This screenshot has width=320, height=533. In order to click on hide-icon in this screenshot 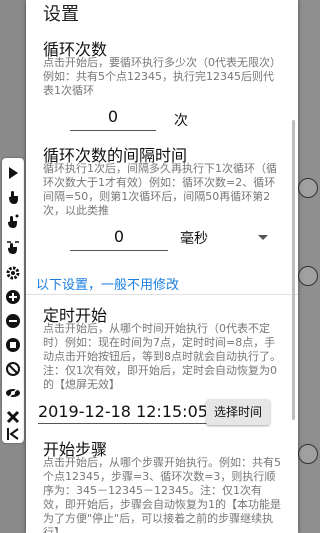, I will do `click(13, 369)`.